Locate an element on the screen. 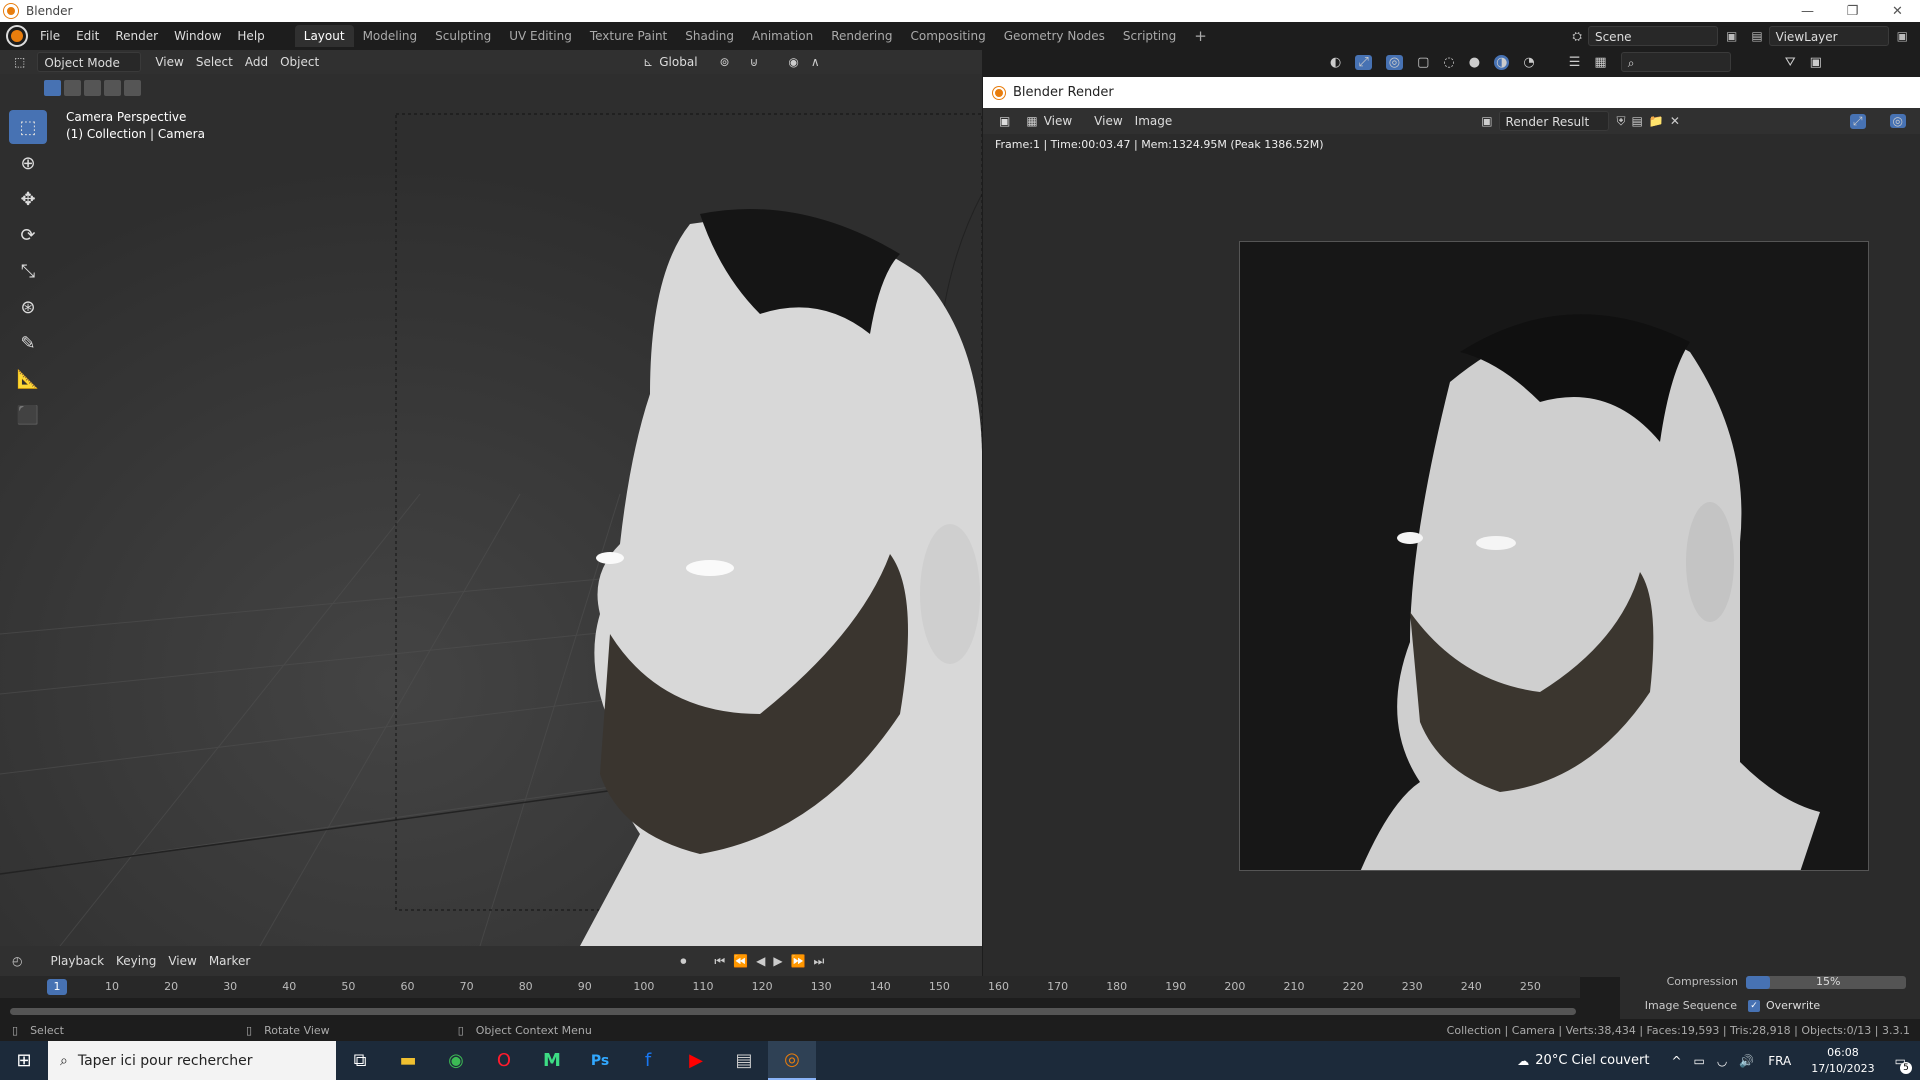 The image size is (1920, 1080). new-image-icon: ▤ is located at coordinates (1637, 121).